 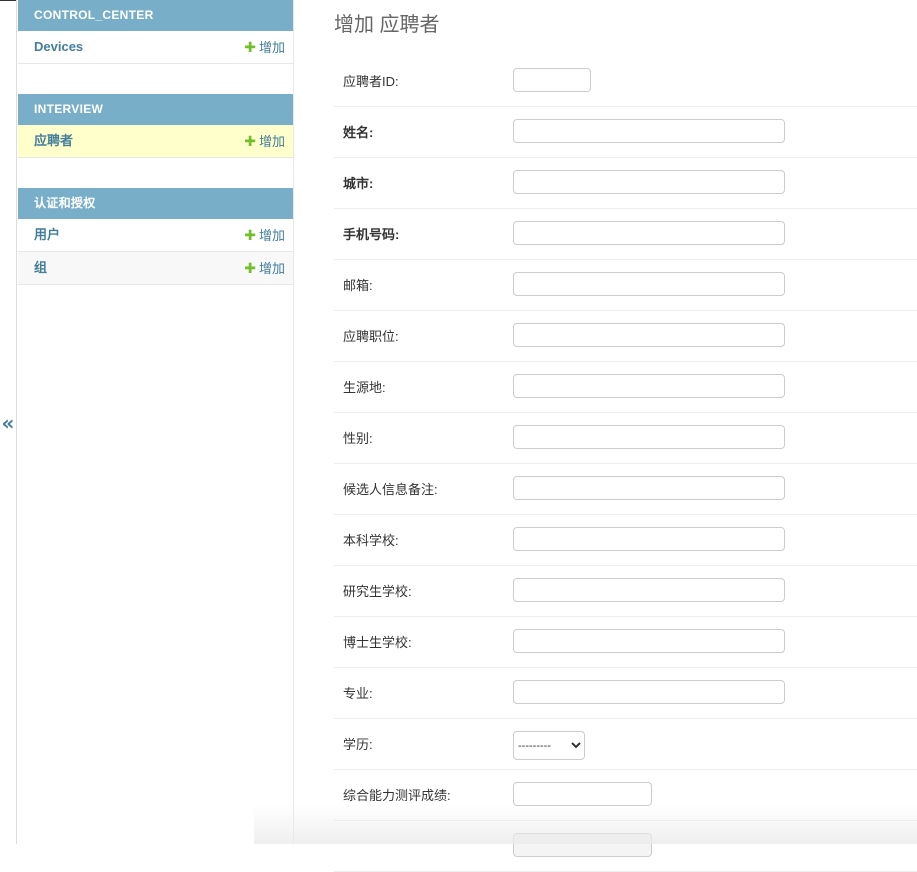 What do you see at coordinates (649, 539) in the screenshot?
I see `bachelor-school-input` at bounding box center [649, 539].